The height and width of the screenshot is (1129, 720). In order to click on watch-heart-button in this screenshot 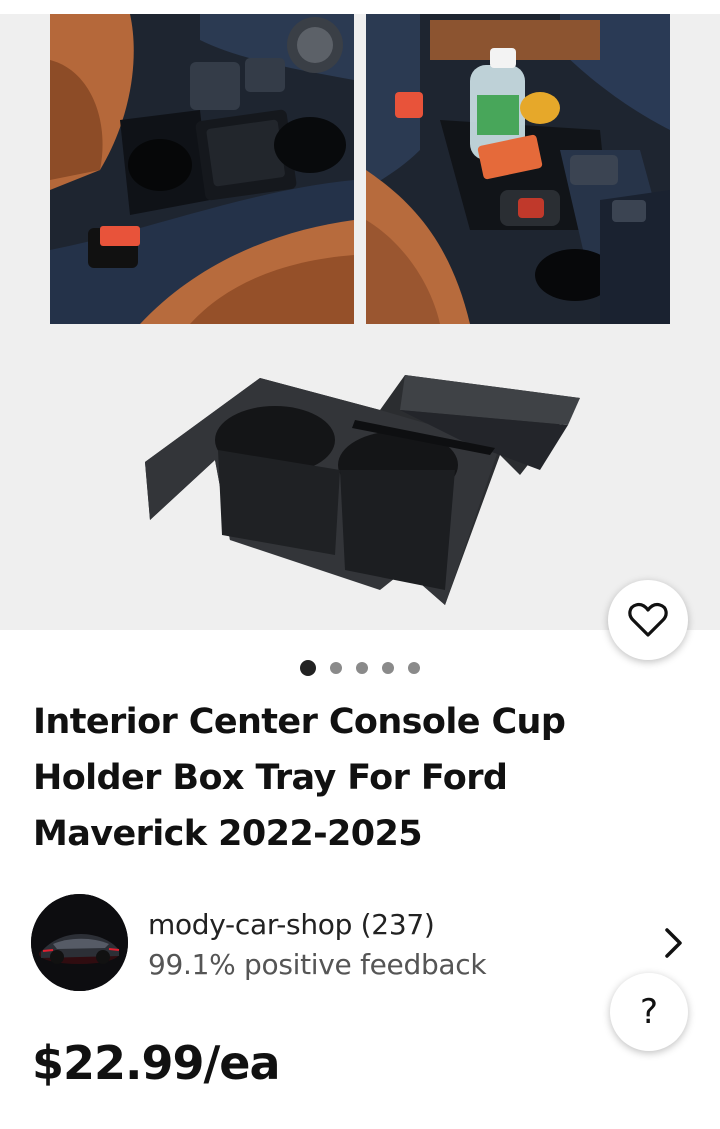, I will do `click(648, 620)`.